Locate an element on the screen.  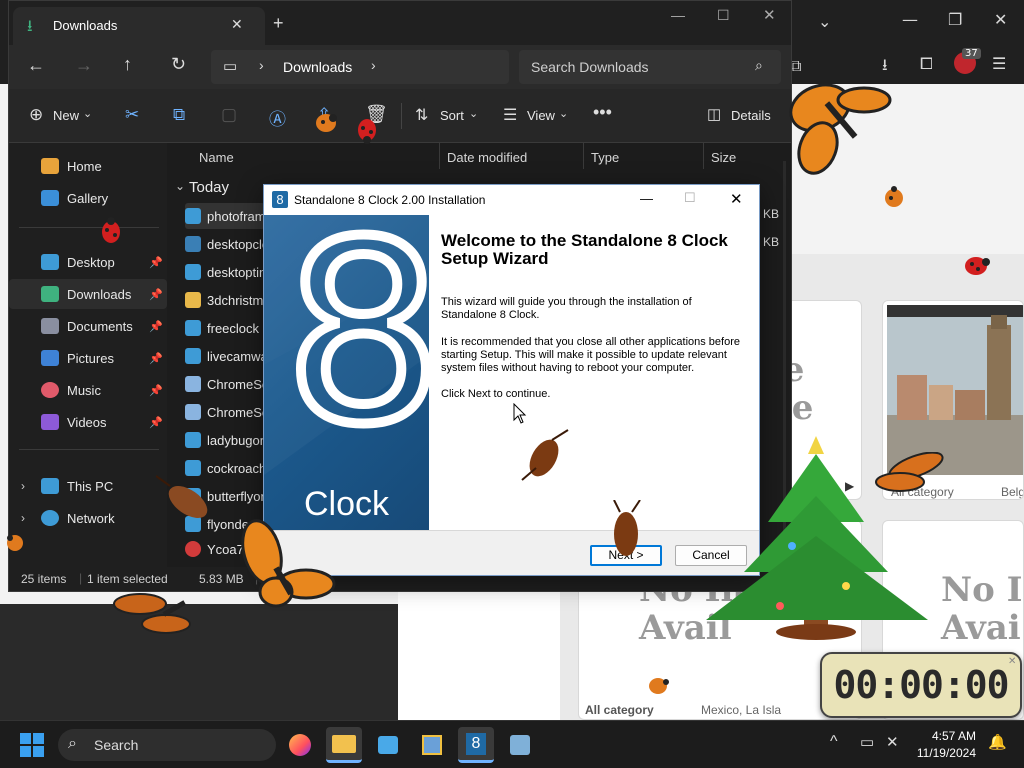
table-row: photofram is located at coordinates (225, 216).